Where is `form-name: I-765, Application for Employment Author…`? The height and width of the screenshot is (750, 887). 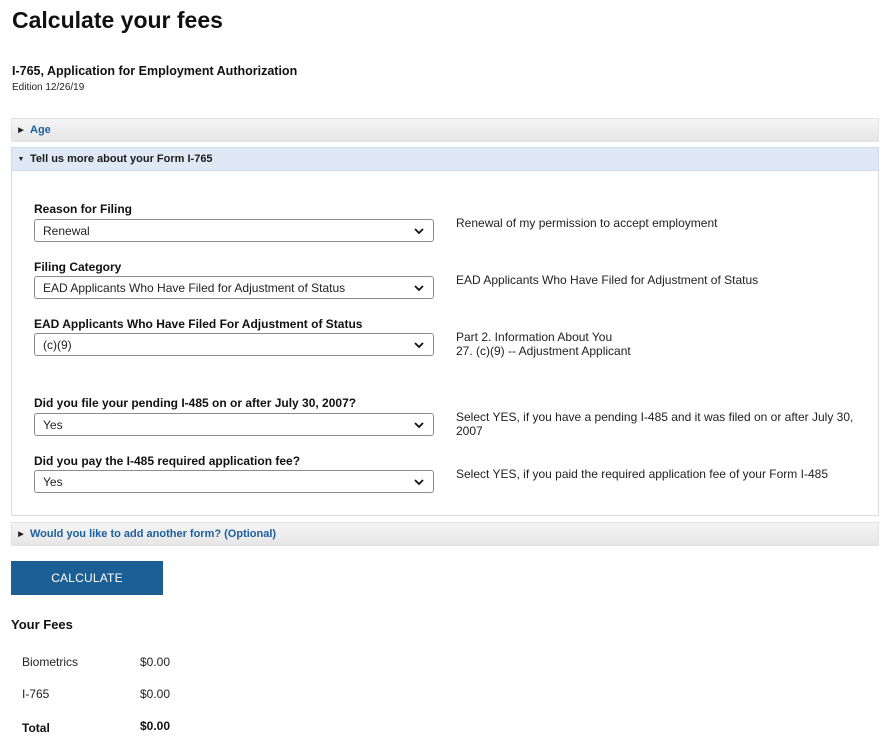
form-name: I-765, Application for Employment Author… is located at coordinates (155, 71).